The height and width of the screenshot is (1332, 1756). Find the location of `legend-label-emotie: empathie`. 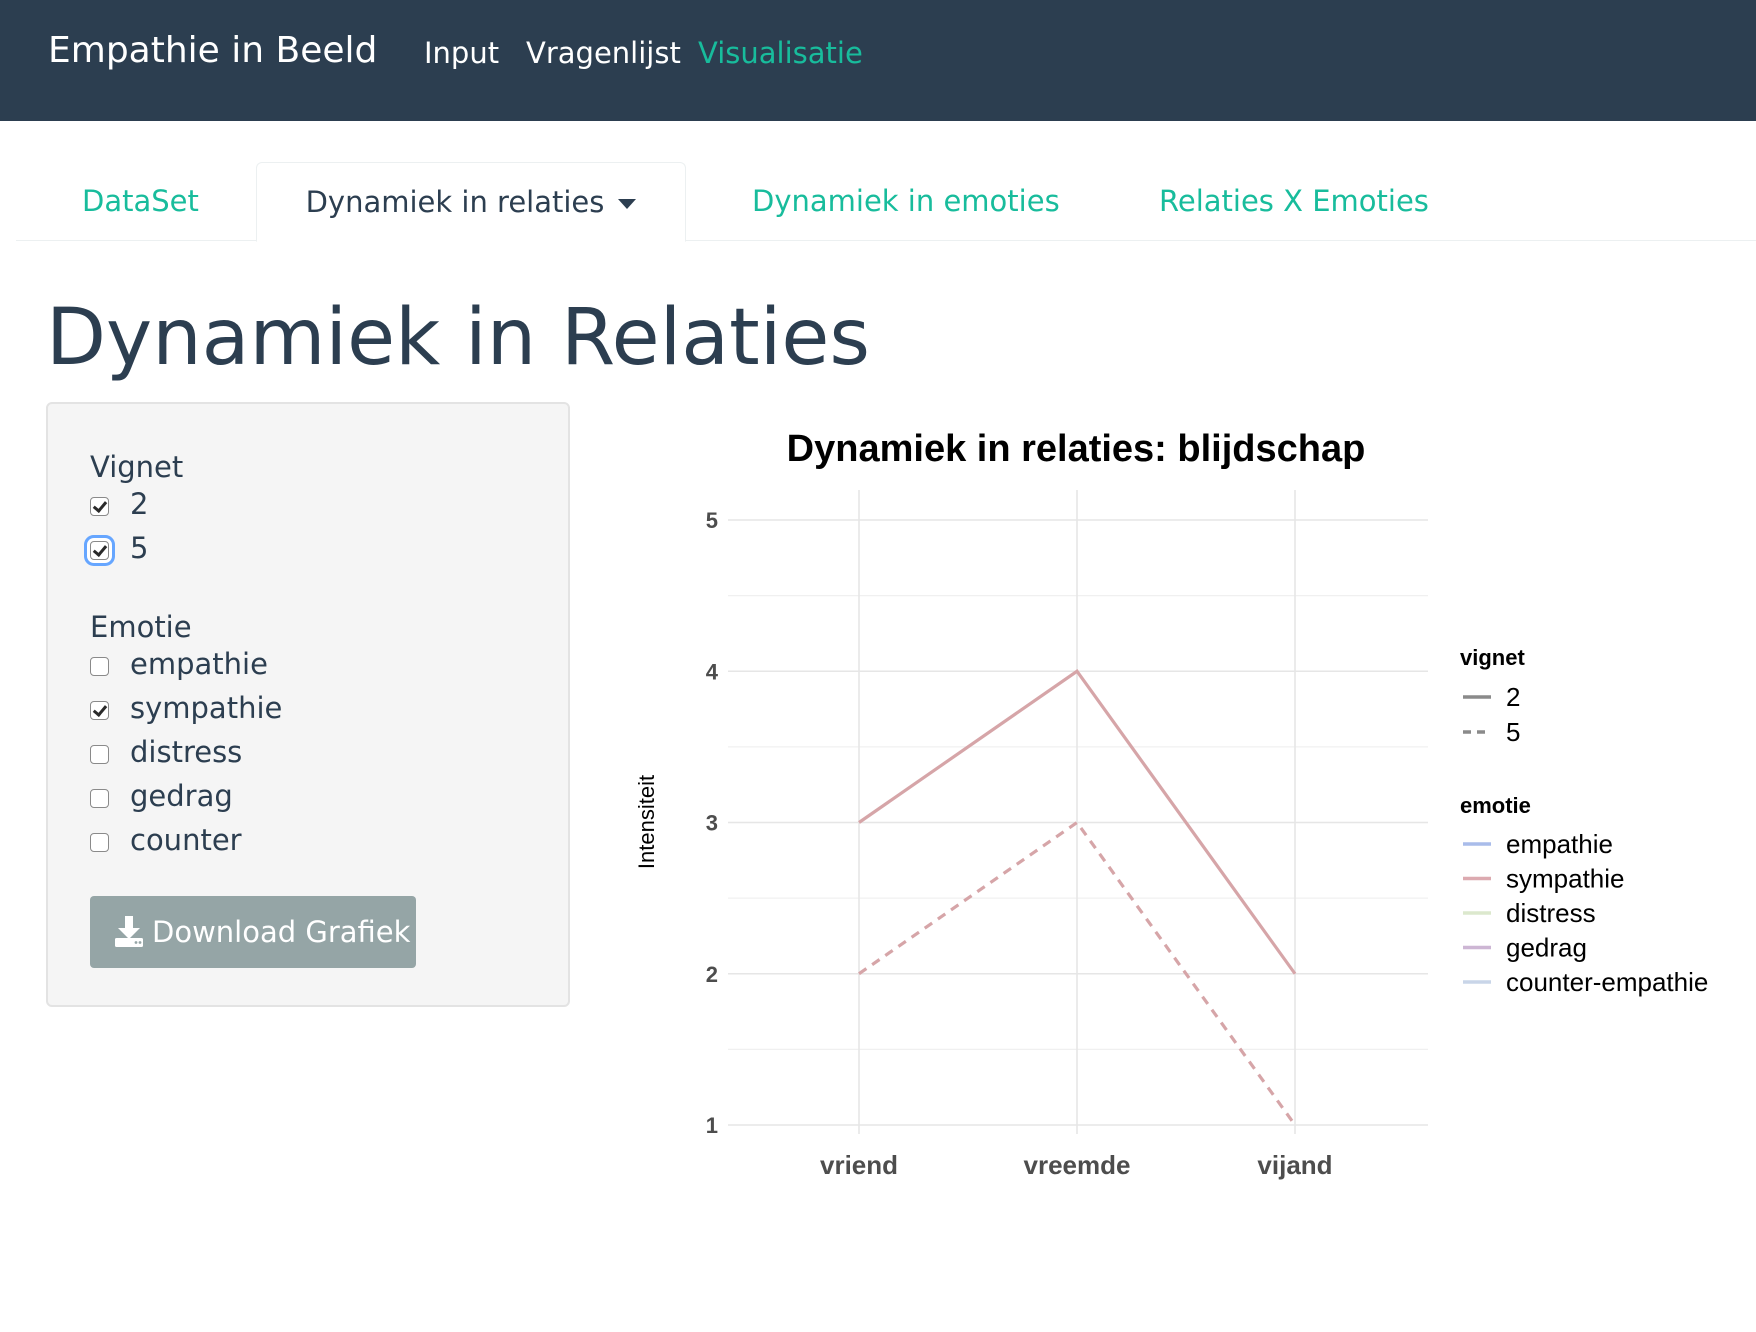

legend-label-emotie: empathie is located at coordinates (1559, 844).